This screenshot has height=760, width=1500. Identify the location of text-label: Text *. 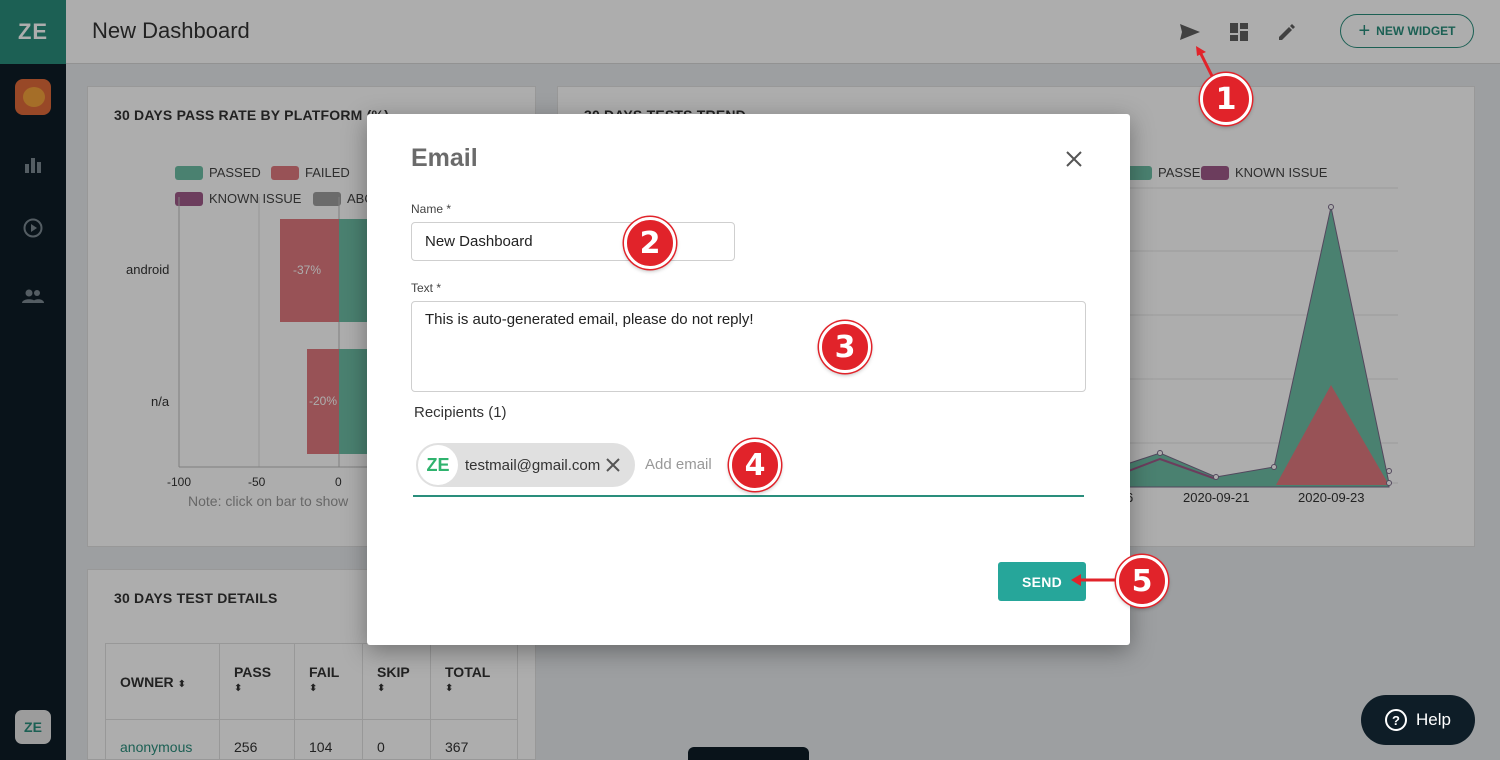
(426, 288).